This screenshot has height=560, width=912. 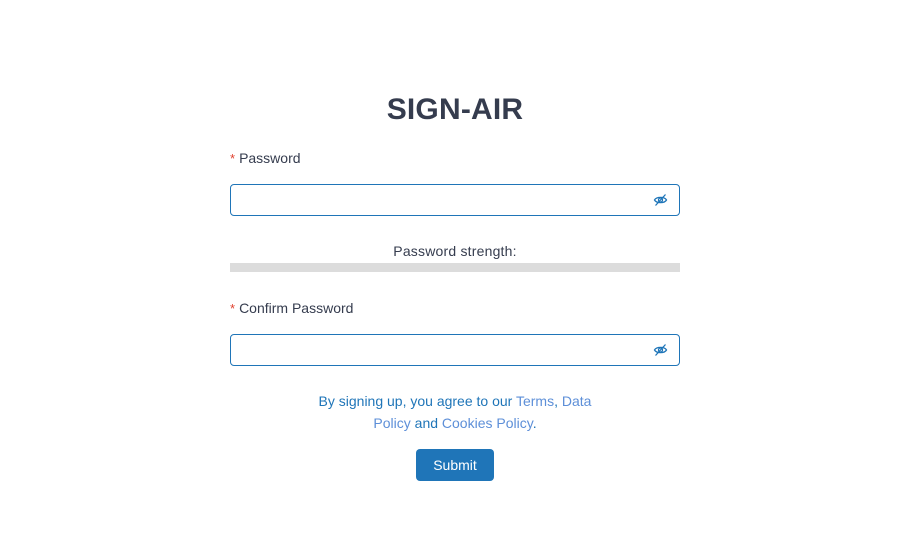 What do you see at coordinates (487, 423) in the screenshot?
I see `cookies-policy-link: Cookies Policy` at bounding box center [487, 423].